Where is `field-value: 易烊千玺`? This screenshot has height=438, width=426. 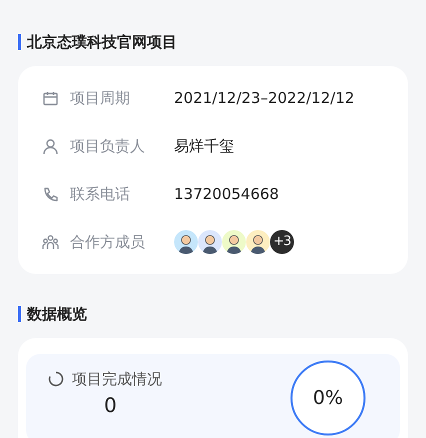
field-value: 易烊千玺 is located at coordinates (204, 146).